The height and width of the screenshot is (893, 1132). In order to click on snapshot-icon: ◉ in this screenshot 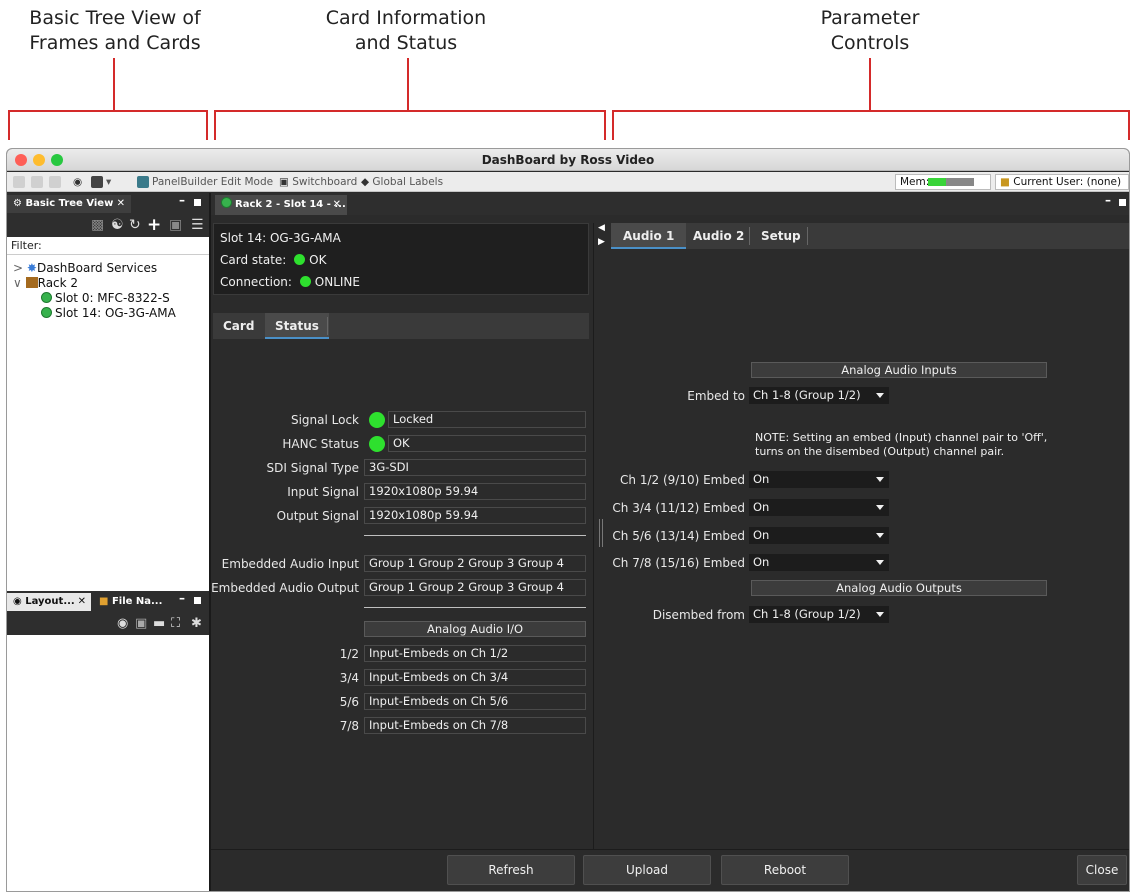, I will do `click(122, 623)`.